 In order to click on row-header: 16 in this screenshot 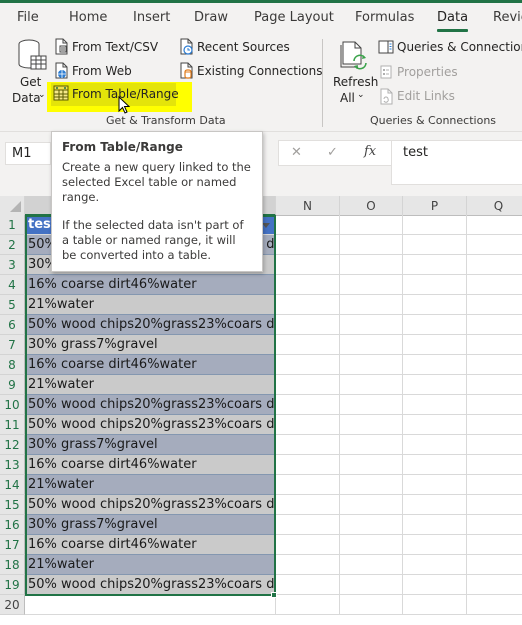, I will do `click(12, 525)`.